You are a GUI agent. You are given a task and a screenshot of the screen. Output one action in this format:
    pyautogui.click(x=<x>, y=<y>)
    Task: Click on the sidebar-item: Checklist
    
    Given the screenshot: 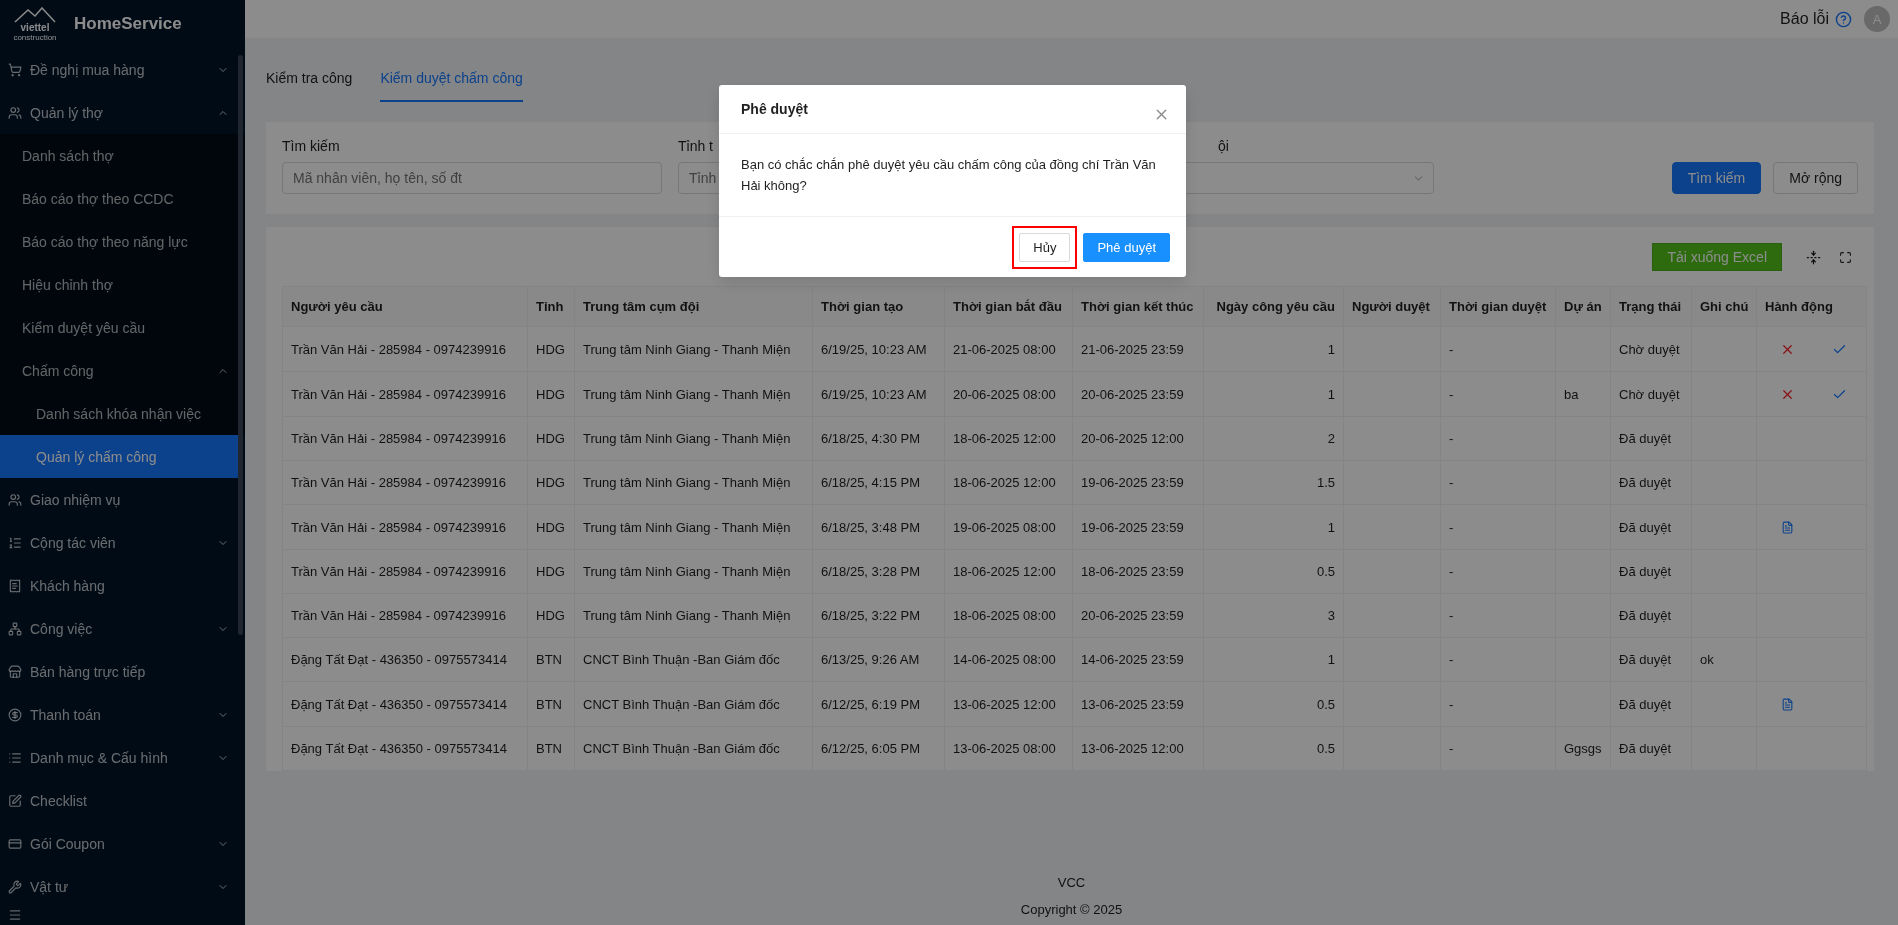 What is the action you would take?
    pyautogui.click(x=122, y=800)
    